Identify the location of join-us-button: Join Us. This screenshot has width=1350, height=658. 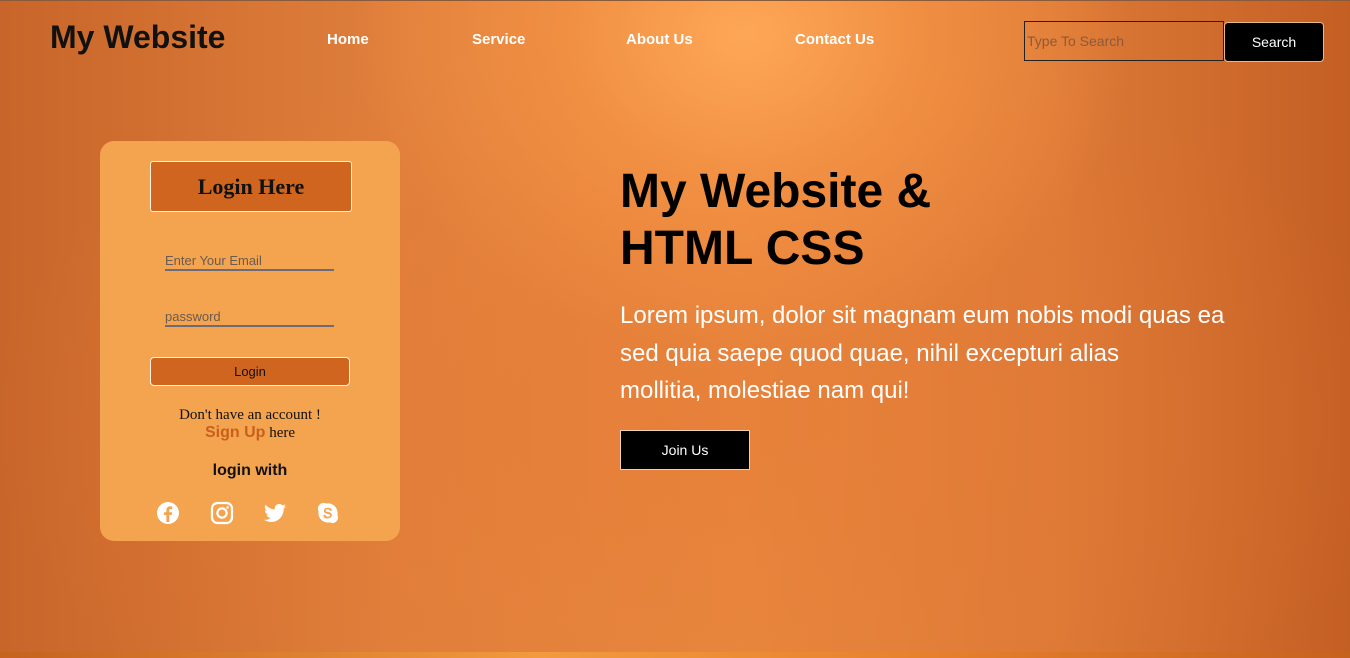
(685, 450).